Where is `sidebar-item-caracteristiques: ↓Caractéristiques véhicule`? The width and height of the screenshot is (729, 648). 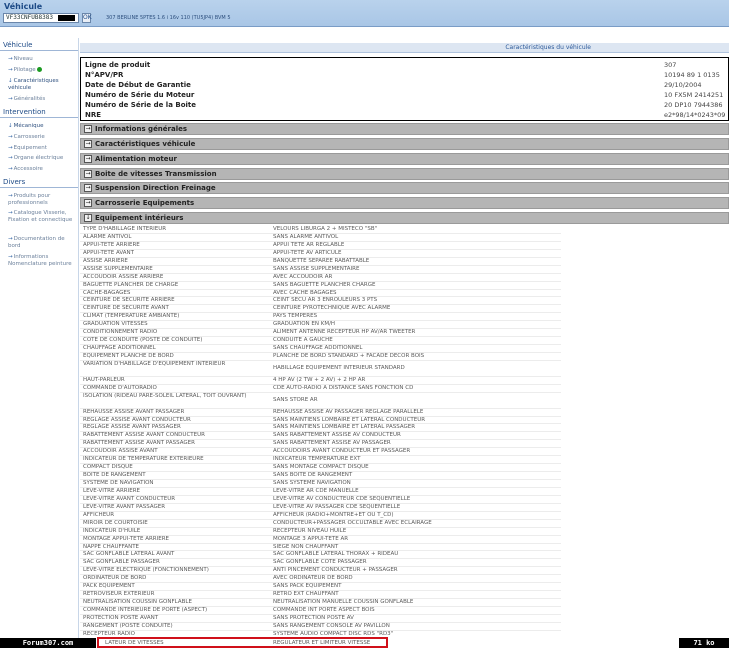 sidebar-item-caracteristiques: ↓Caractéristiques véhicule is located at coordinates (43, 84).